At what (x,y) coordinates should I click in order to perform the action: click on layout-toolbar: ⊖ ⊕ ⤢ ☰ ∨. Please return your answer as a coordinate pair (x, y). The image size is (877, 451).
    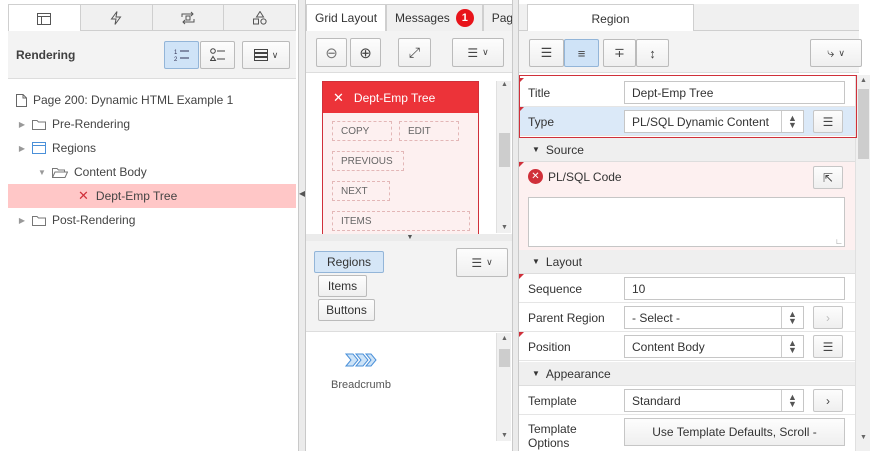
    Looking at the image, I should click on (409, 52).